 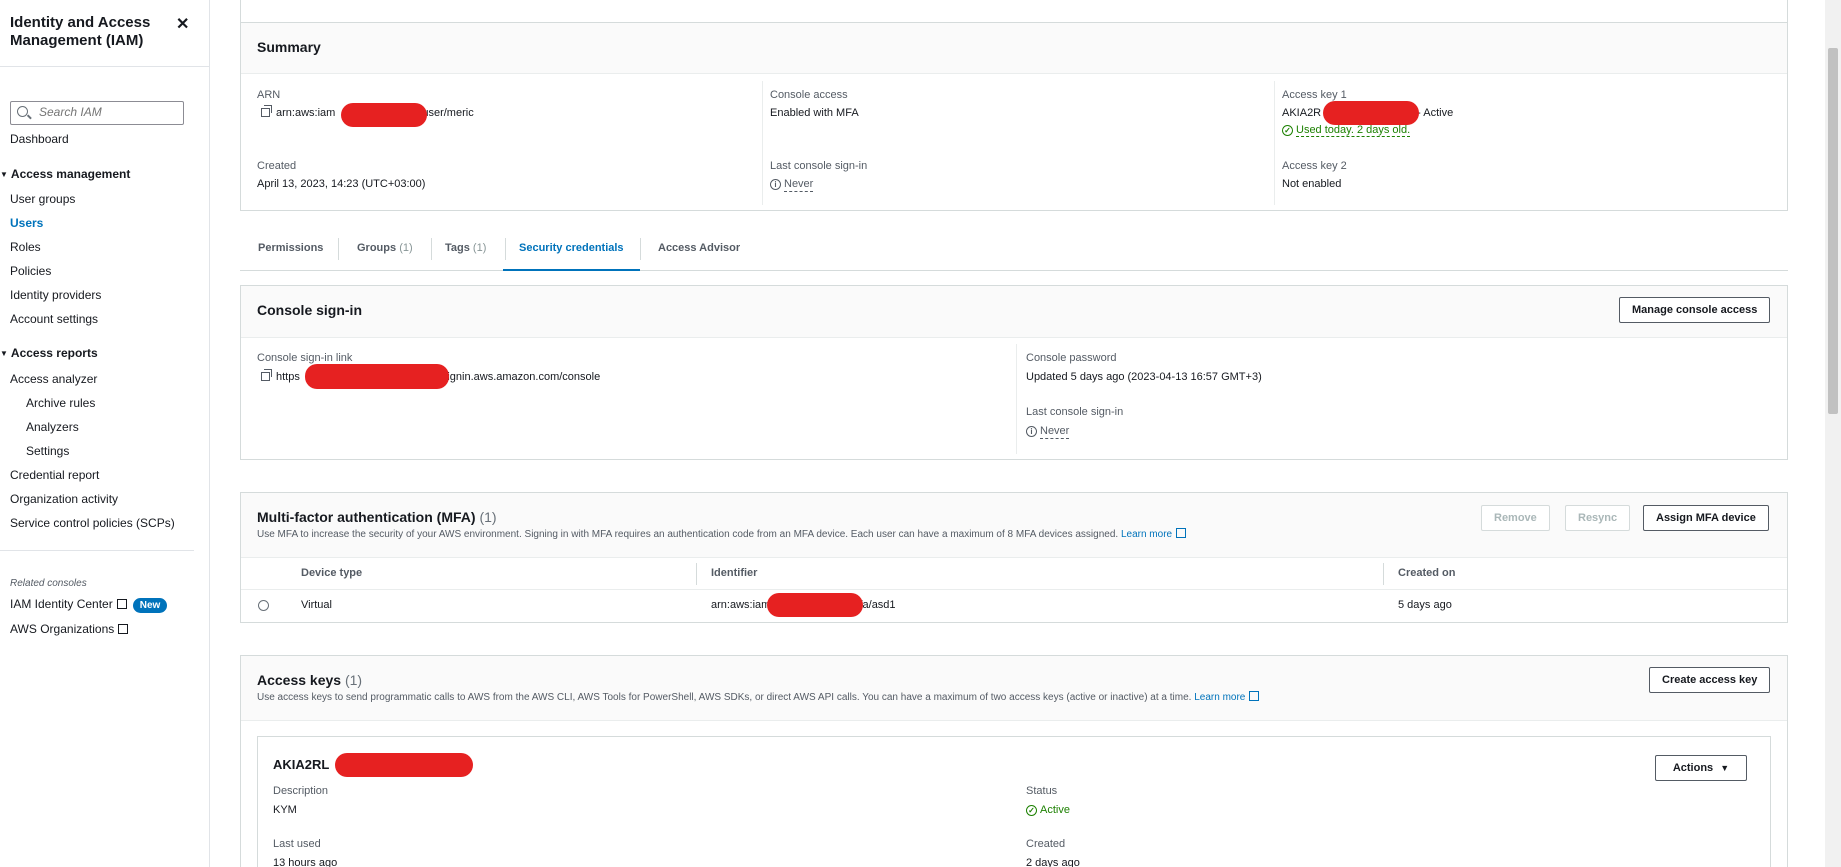 I want to click on sidebar-item-roles: Roles, so click(x=25, y=247).